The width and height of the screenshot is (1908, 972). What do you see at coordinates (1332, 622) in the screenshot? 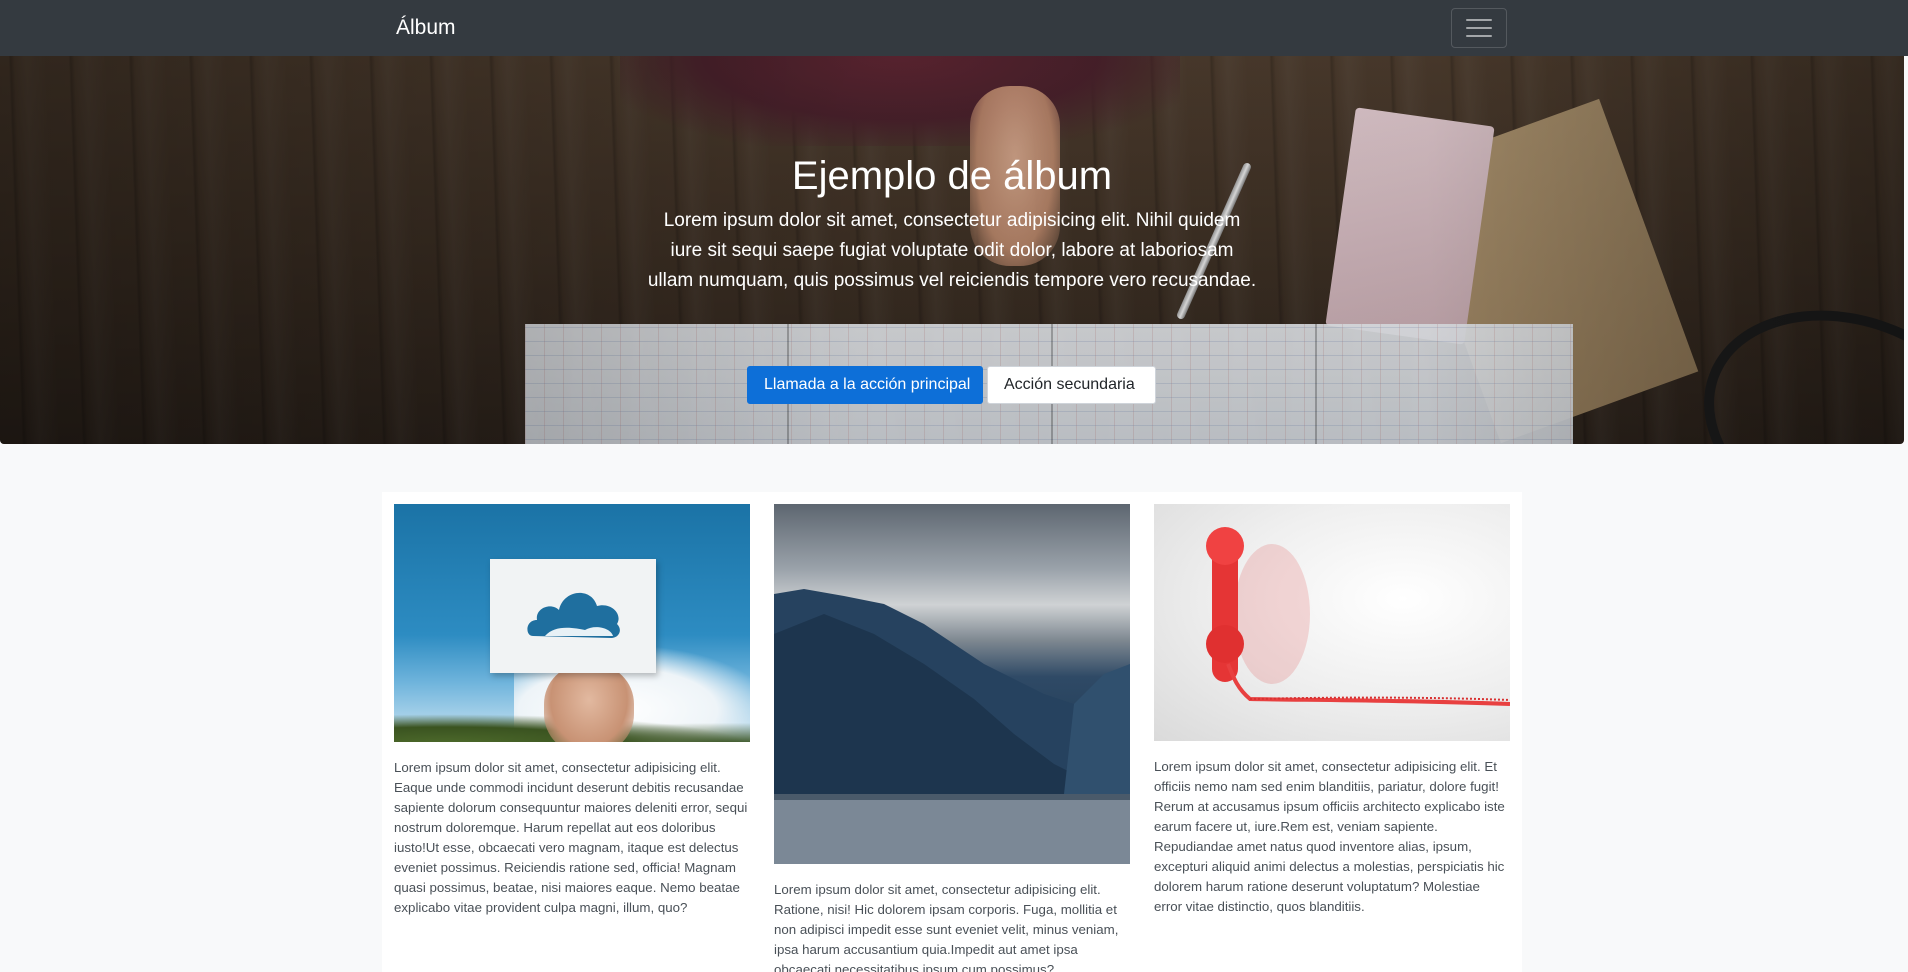
I see `red-telephone-photo` at bounding box center [1332, 622].